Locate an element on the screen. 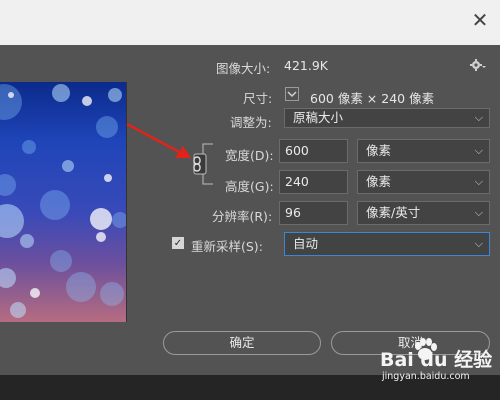 This screenshot has width=500, height=400. height-unit-value: 像素 is located at coordinates (379, 181).